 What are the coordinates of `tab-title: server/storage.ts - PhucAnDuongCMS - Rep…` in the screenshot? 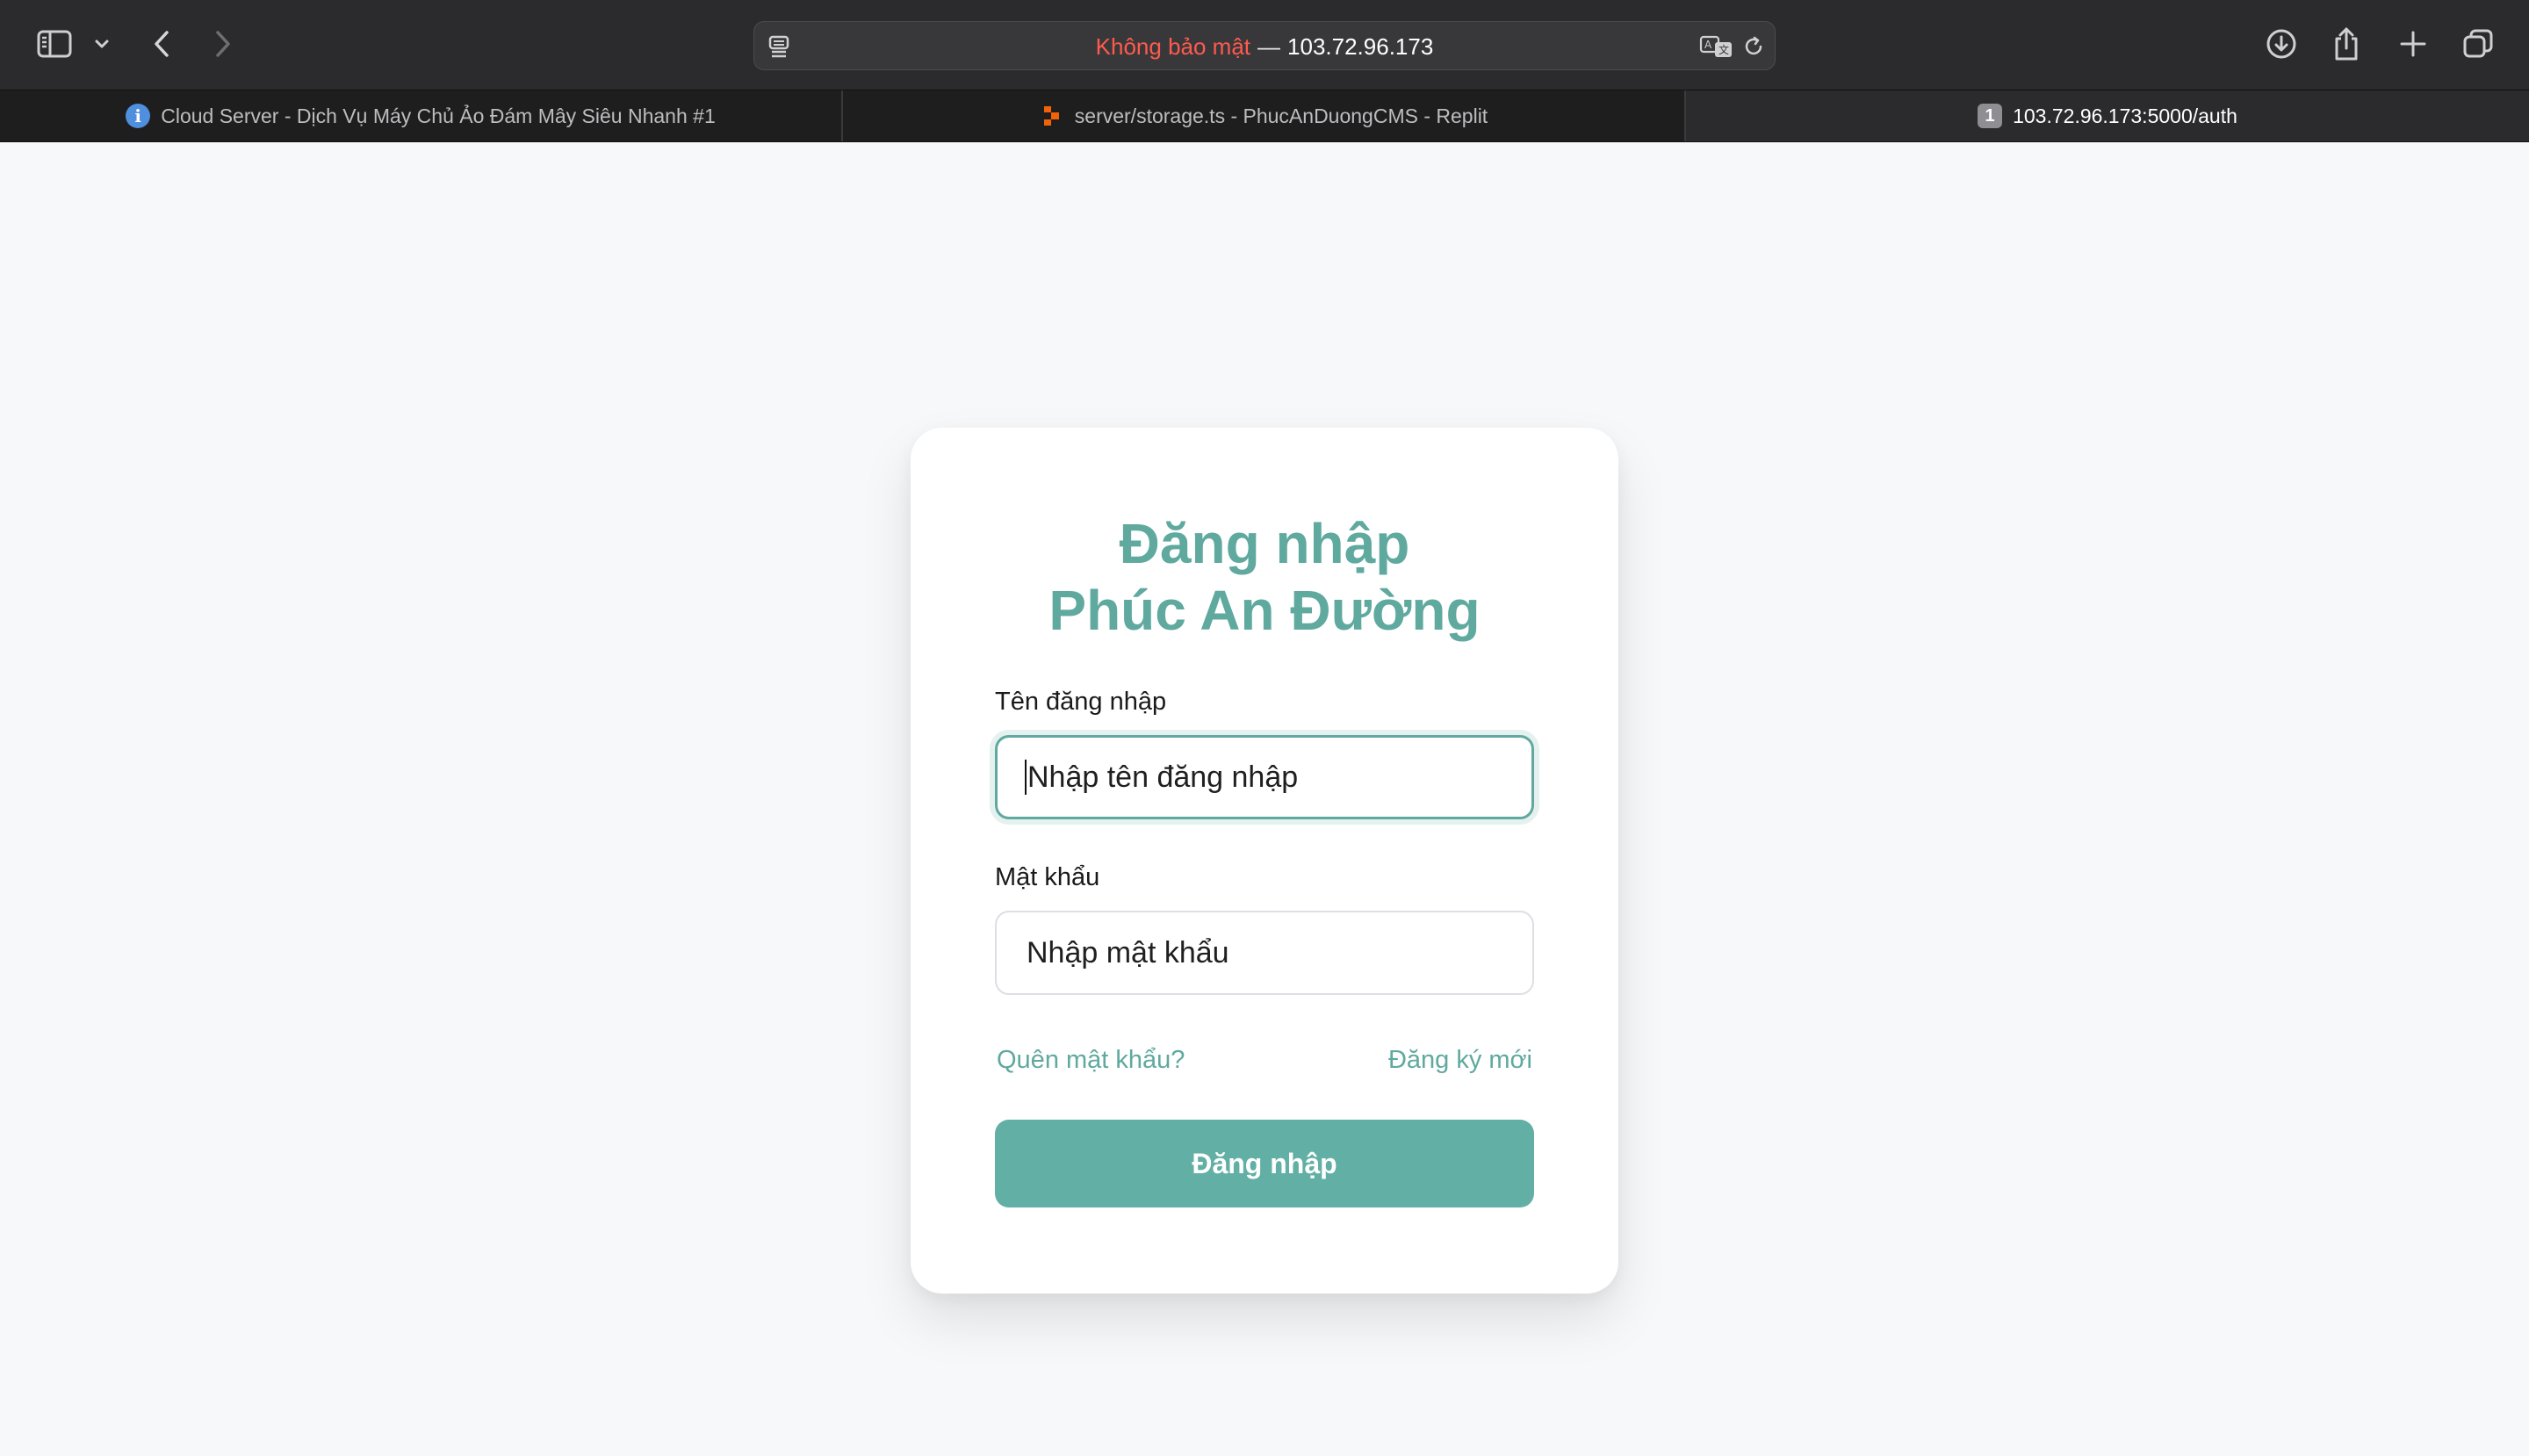 It's located at (1281, 115).